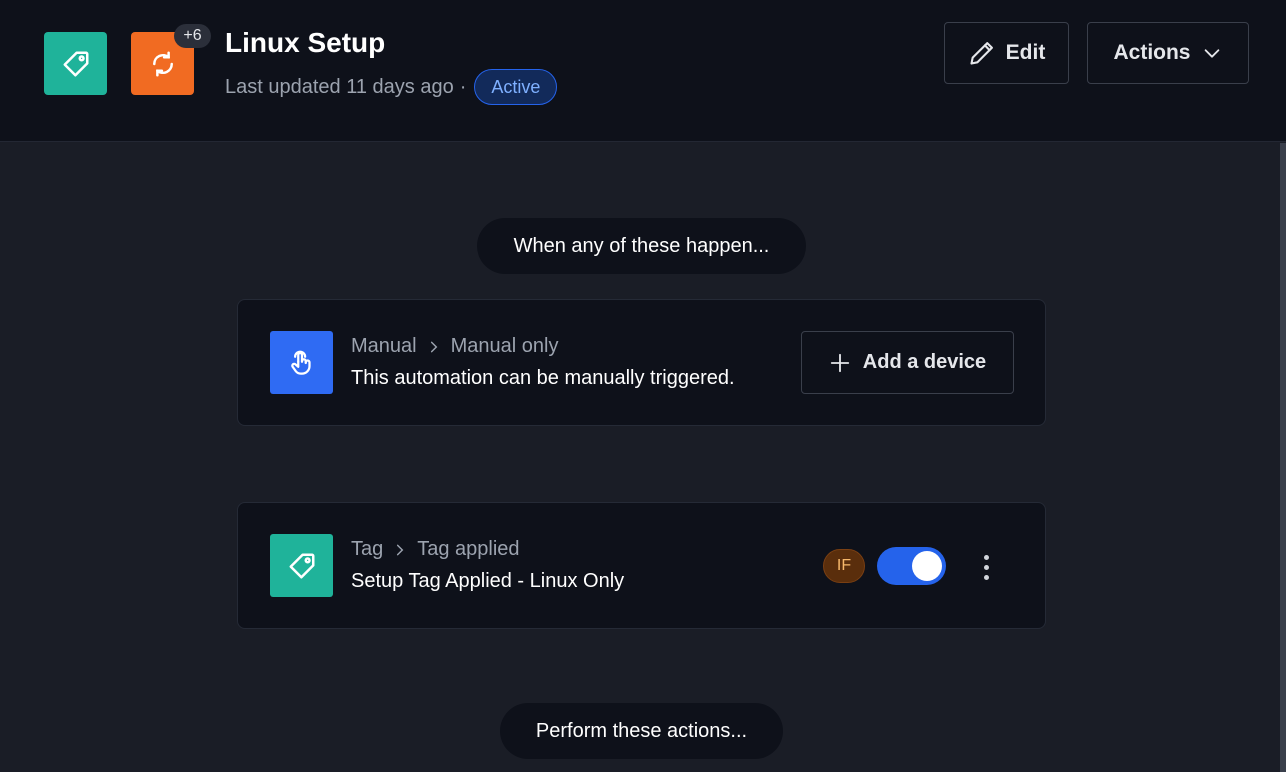  Describe the element at coordinates (339, 86) in the screenshot. I see `last-updated-text: Last updated 11 days ago` at that location.